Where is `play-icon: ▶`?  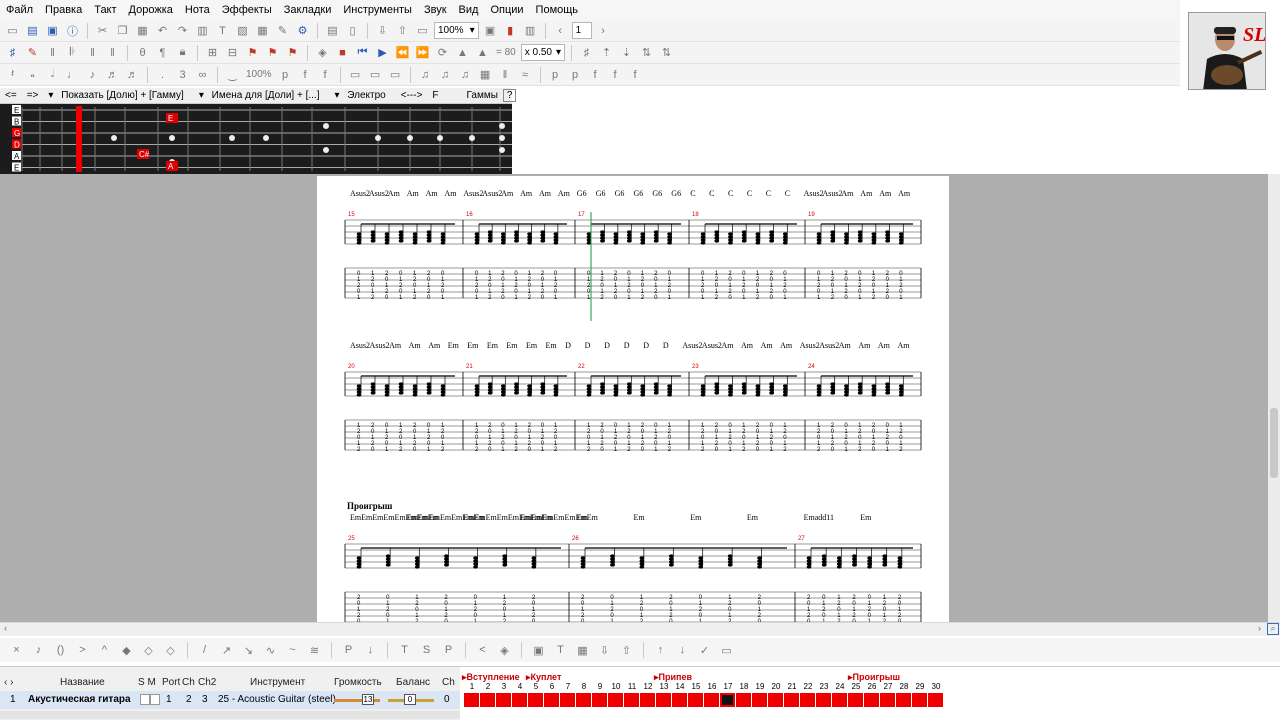
play-icon: ▶ is located at coordinates (382, 52).